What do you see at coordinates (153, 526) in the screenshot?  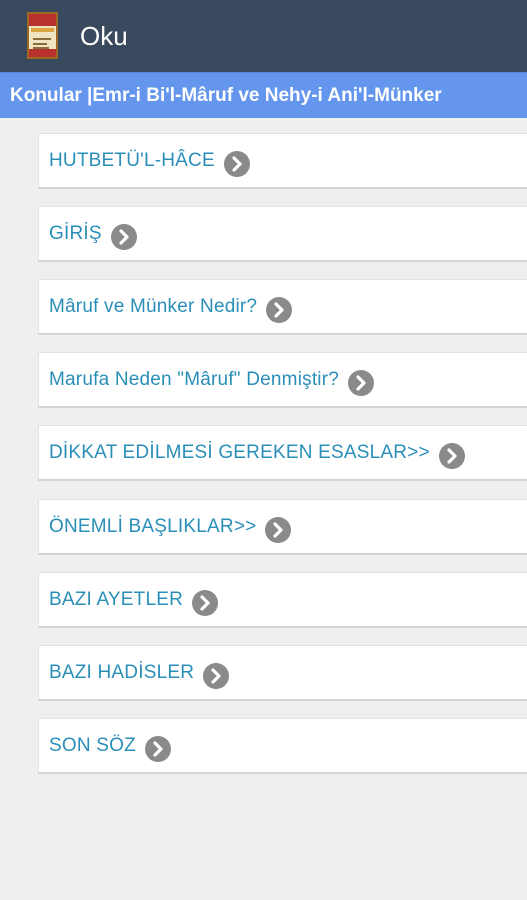 I see `topic-label: ÖNEMLİ BAŞLIKLAR>>` at bounding box center [153, 526].